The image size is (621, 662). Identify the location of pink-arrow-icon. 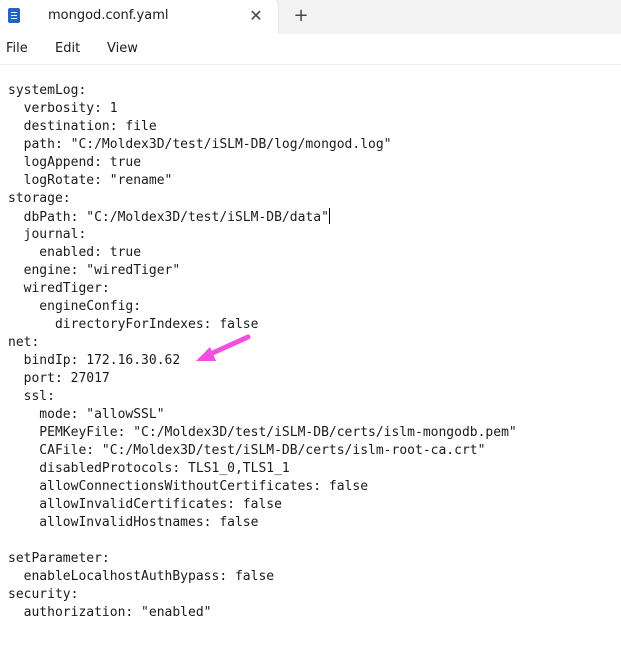
(223, 347).